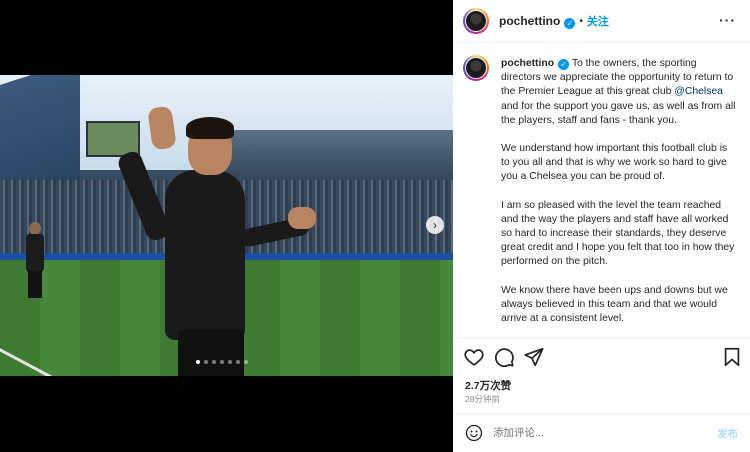 The image size is (750, 452). I want to click on caption-avatar, so click(476, 68).